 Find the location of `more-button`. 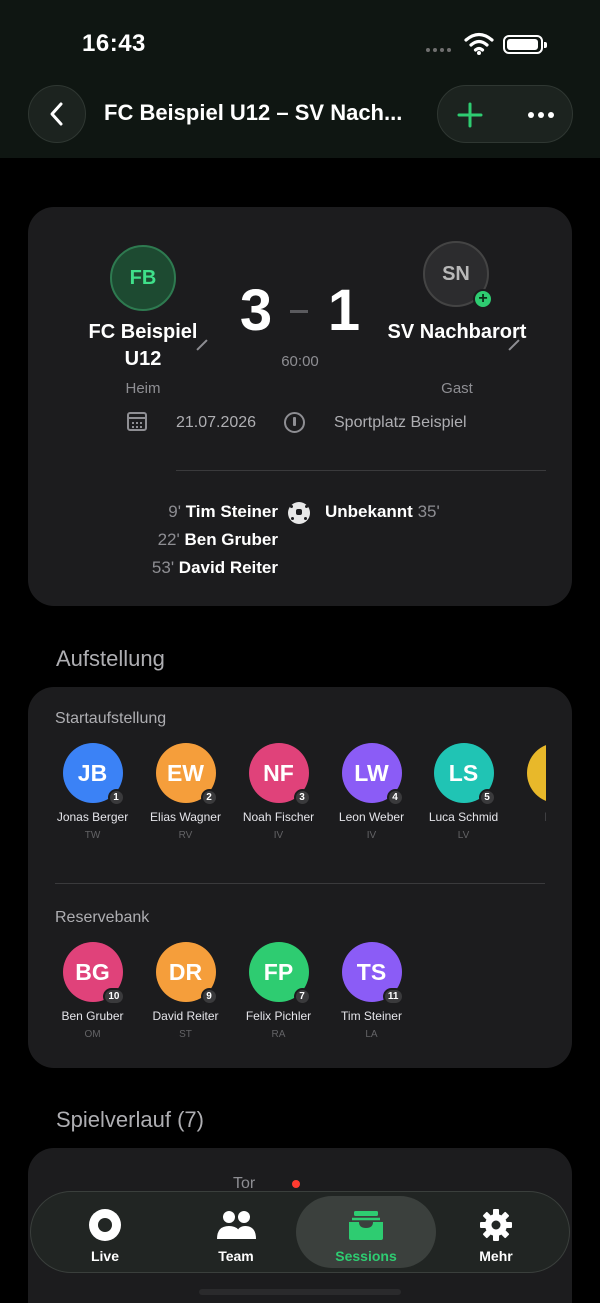

more-button is located at coordinates (541, 115).